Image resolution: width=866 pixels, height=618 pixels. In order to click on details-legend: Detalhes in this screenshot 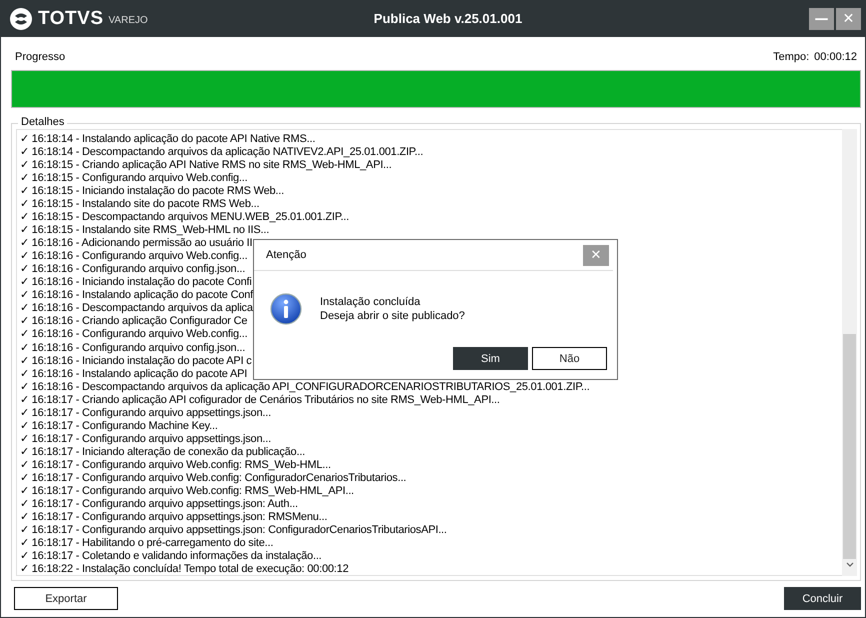, I will do `click(43, 122)`.